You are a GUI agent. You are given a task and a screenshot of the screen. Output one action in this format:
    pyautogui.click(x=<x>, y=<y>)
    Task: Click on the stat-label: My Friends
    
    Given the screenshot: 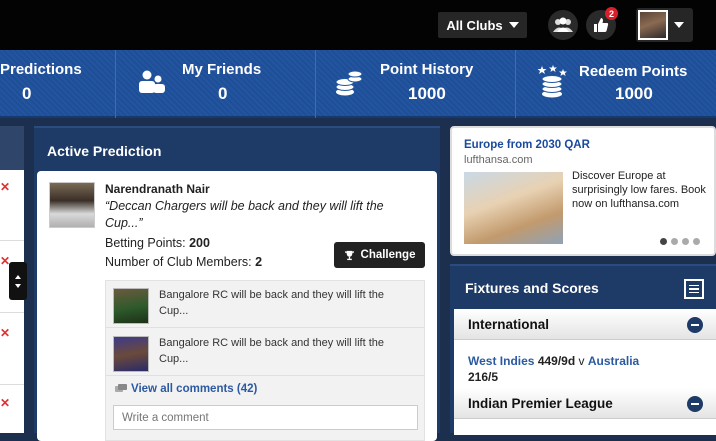 What is the action you would take?
    pyautogui.click(x=222, y=69)
    